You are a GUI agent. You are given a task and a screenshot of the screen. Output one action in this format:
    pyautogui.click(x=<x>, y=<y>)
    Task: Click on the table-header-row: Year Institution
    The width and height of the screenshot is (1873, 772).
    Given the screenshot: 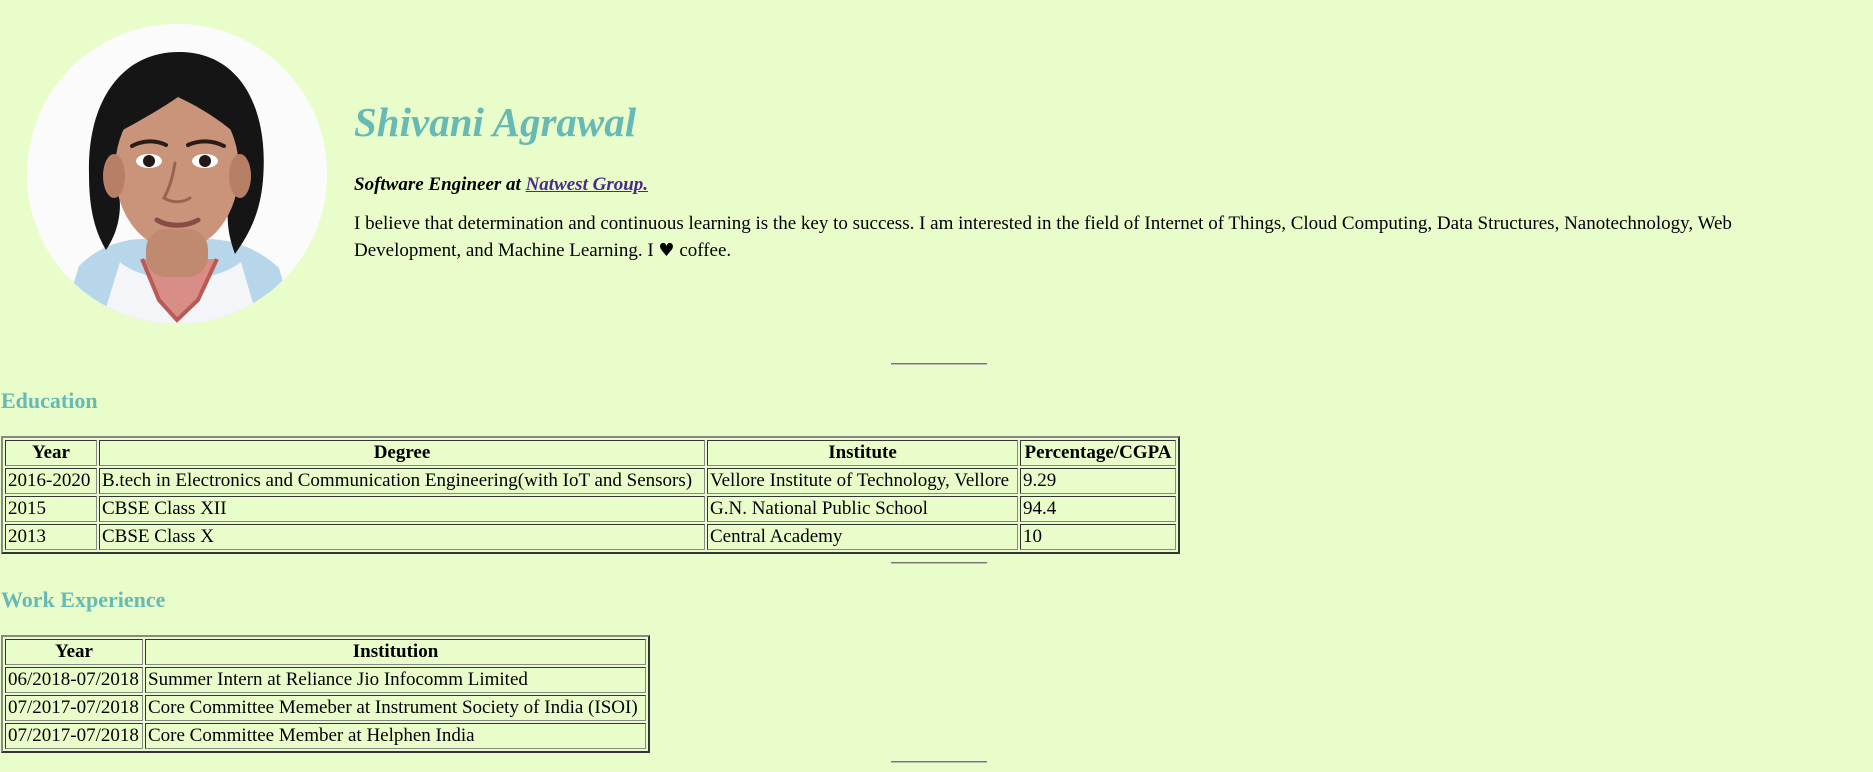 What is the action you would take?
    pyautogui.click(x=325, y=652)
    